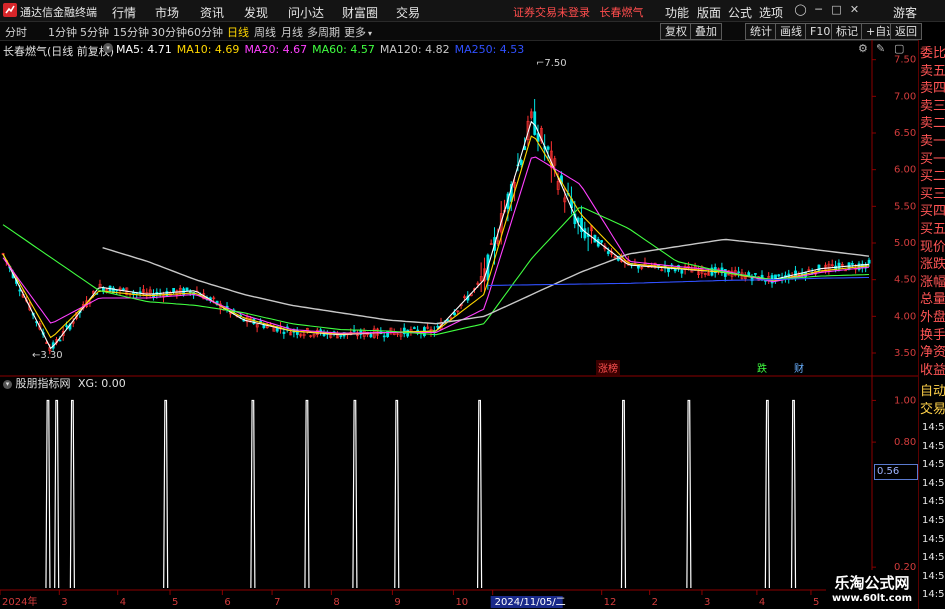  Describe the element at coordinates (10, 10) in the screenshot. I see `app-logo-icon` at that location.